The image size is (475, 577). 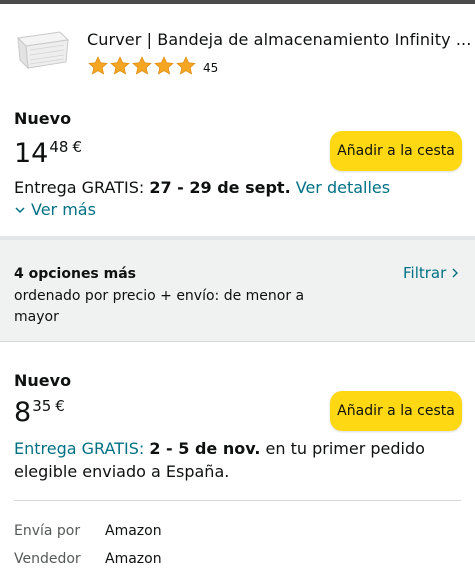 What do you see at coordinates (43, 50) in the screenshot?
I see `product-thumbnail` at bounding box center [43, 50].